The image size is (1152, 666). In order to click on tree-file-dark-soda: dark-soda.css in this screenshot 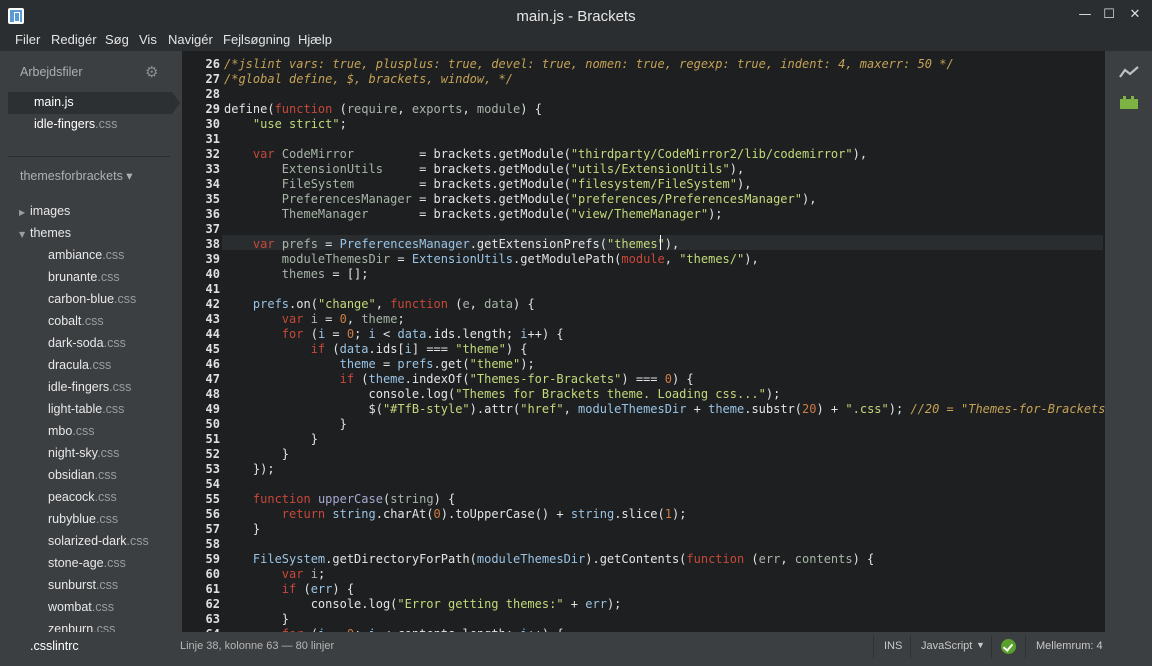, I will do `click(87, 343)`.